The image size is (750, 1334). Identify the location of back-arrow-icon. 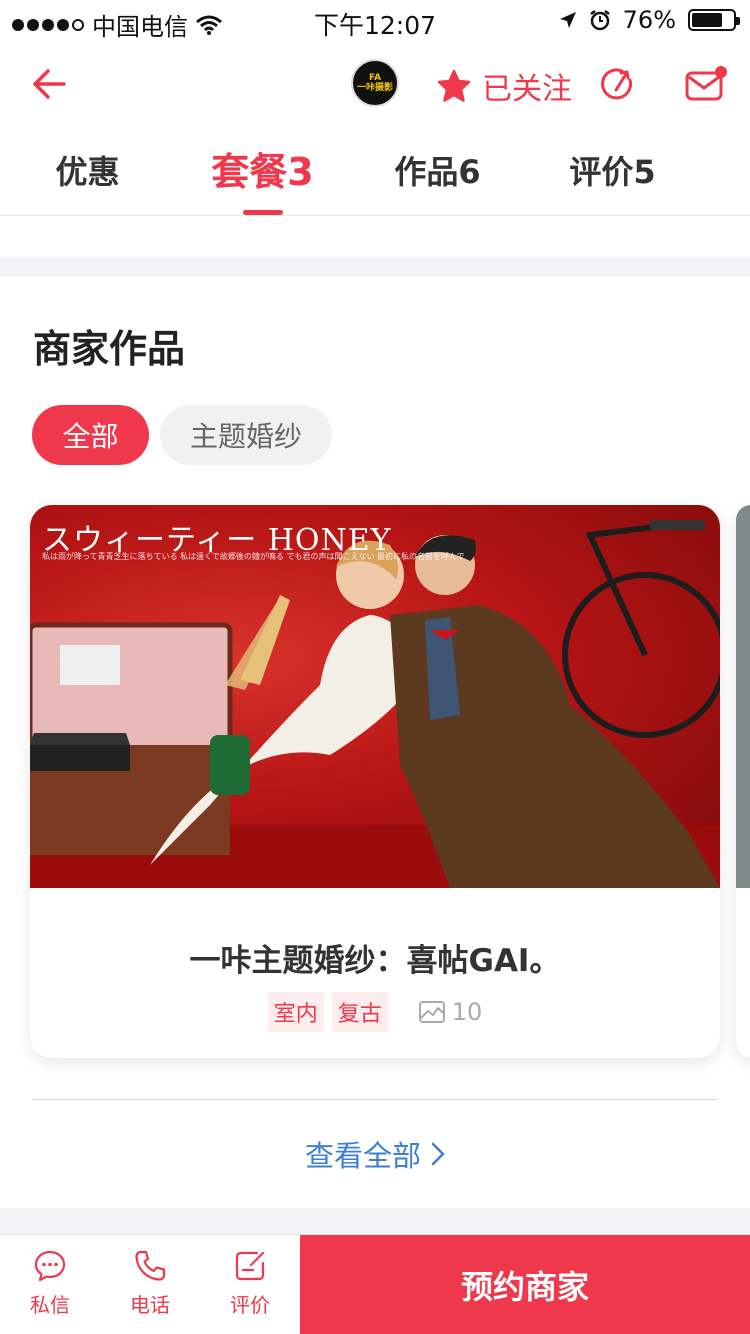
(49, 84).